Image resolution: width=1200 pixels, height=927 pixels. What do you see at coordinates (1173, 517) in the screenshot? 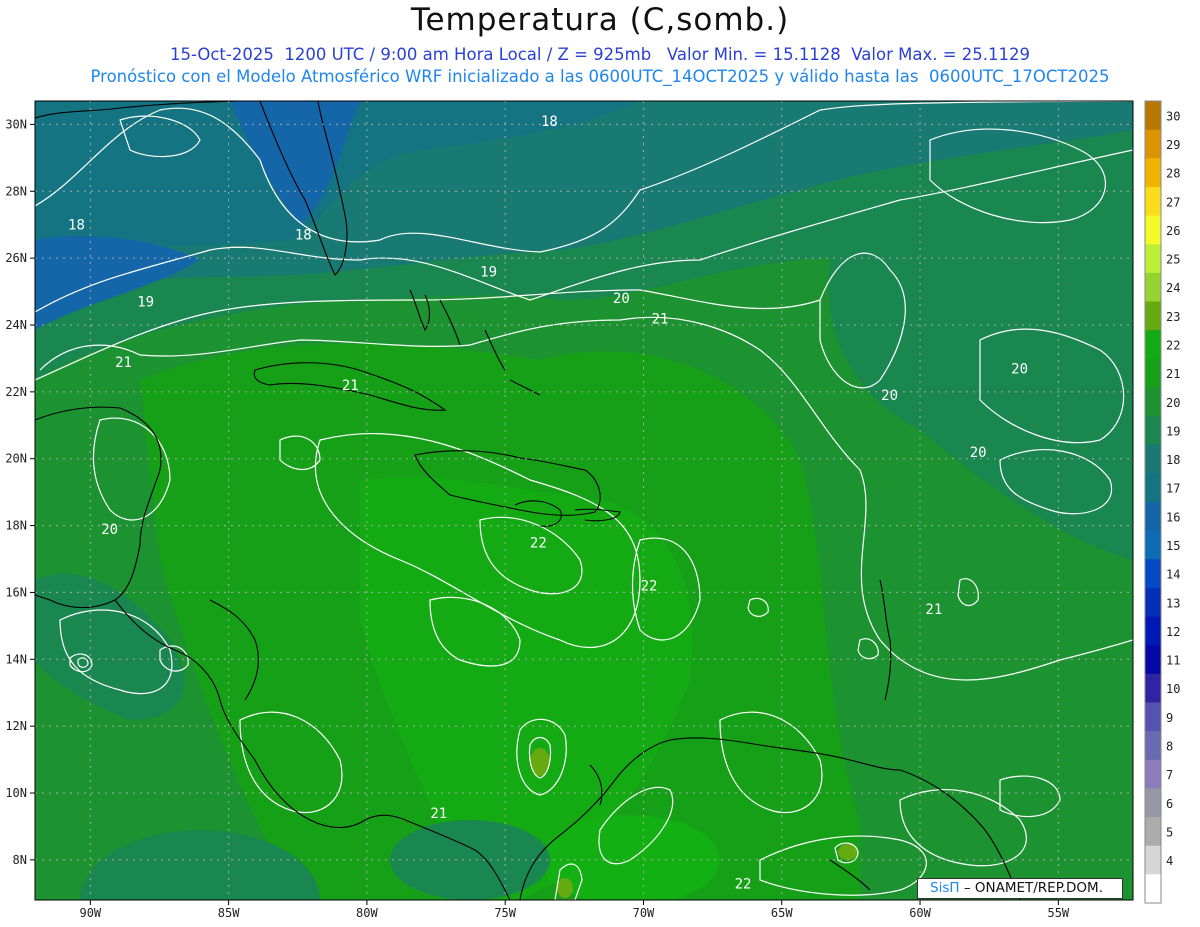
I see `colorbar-label: 16` at bounding box center [1173, 517].